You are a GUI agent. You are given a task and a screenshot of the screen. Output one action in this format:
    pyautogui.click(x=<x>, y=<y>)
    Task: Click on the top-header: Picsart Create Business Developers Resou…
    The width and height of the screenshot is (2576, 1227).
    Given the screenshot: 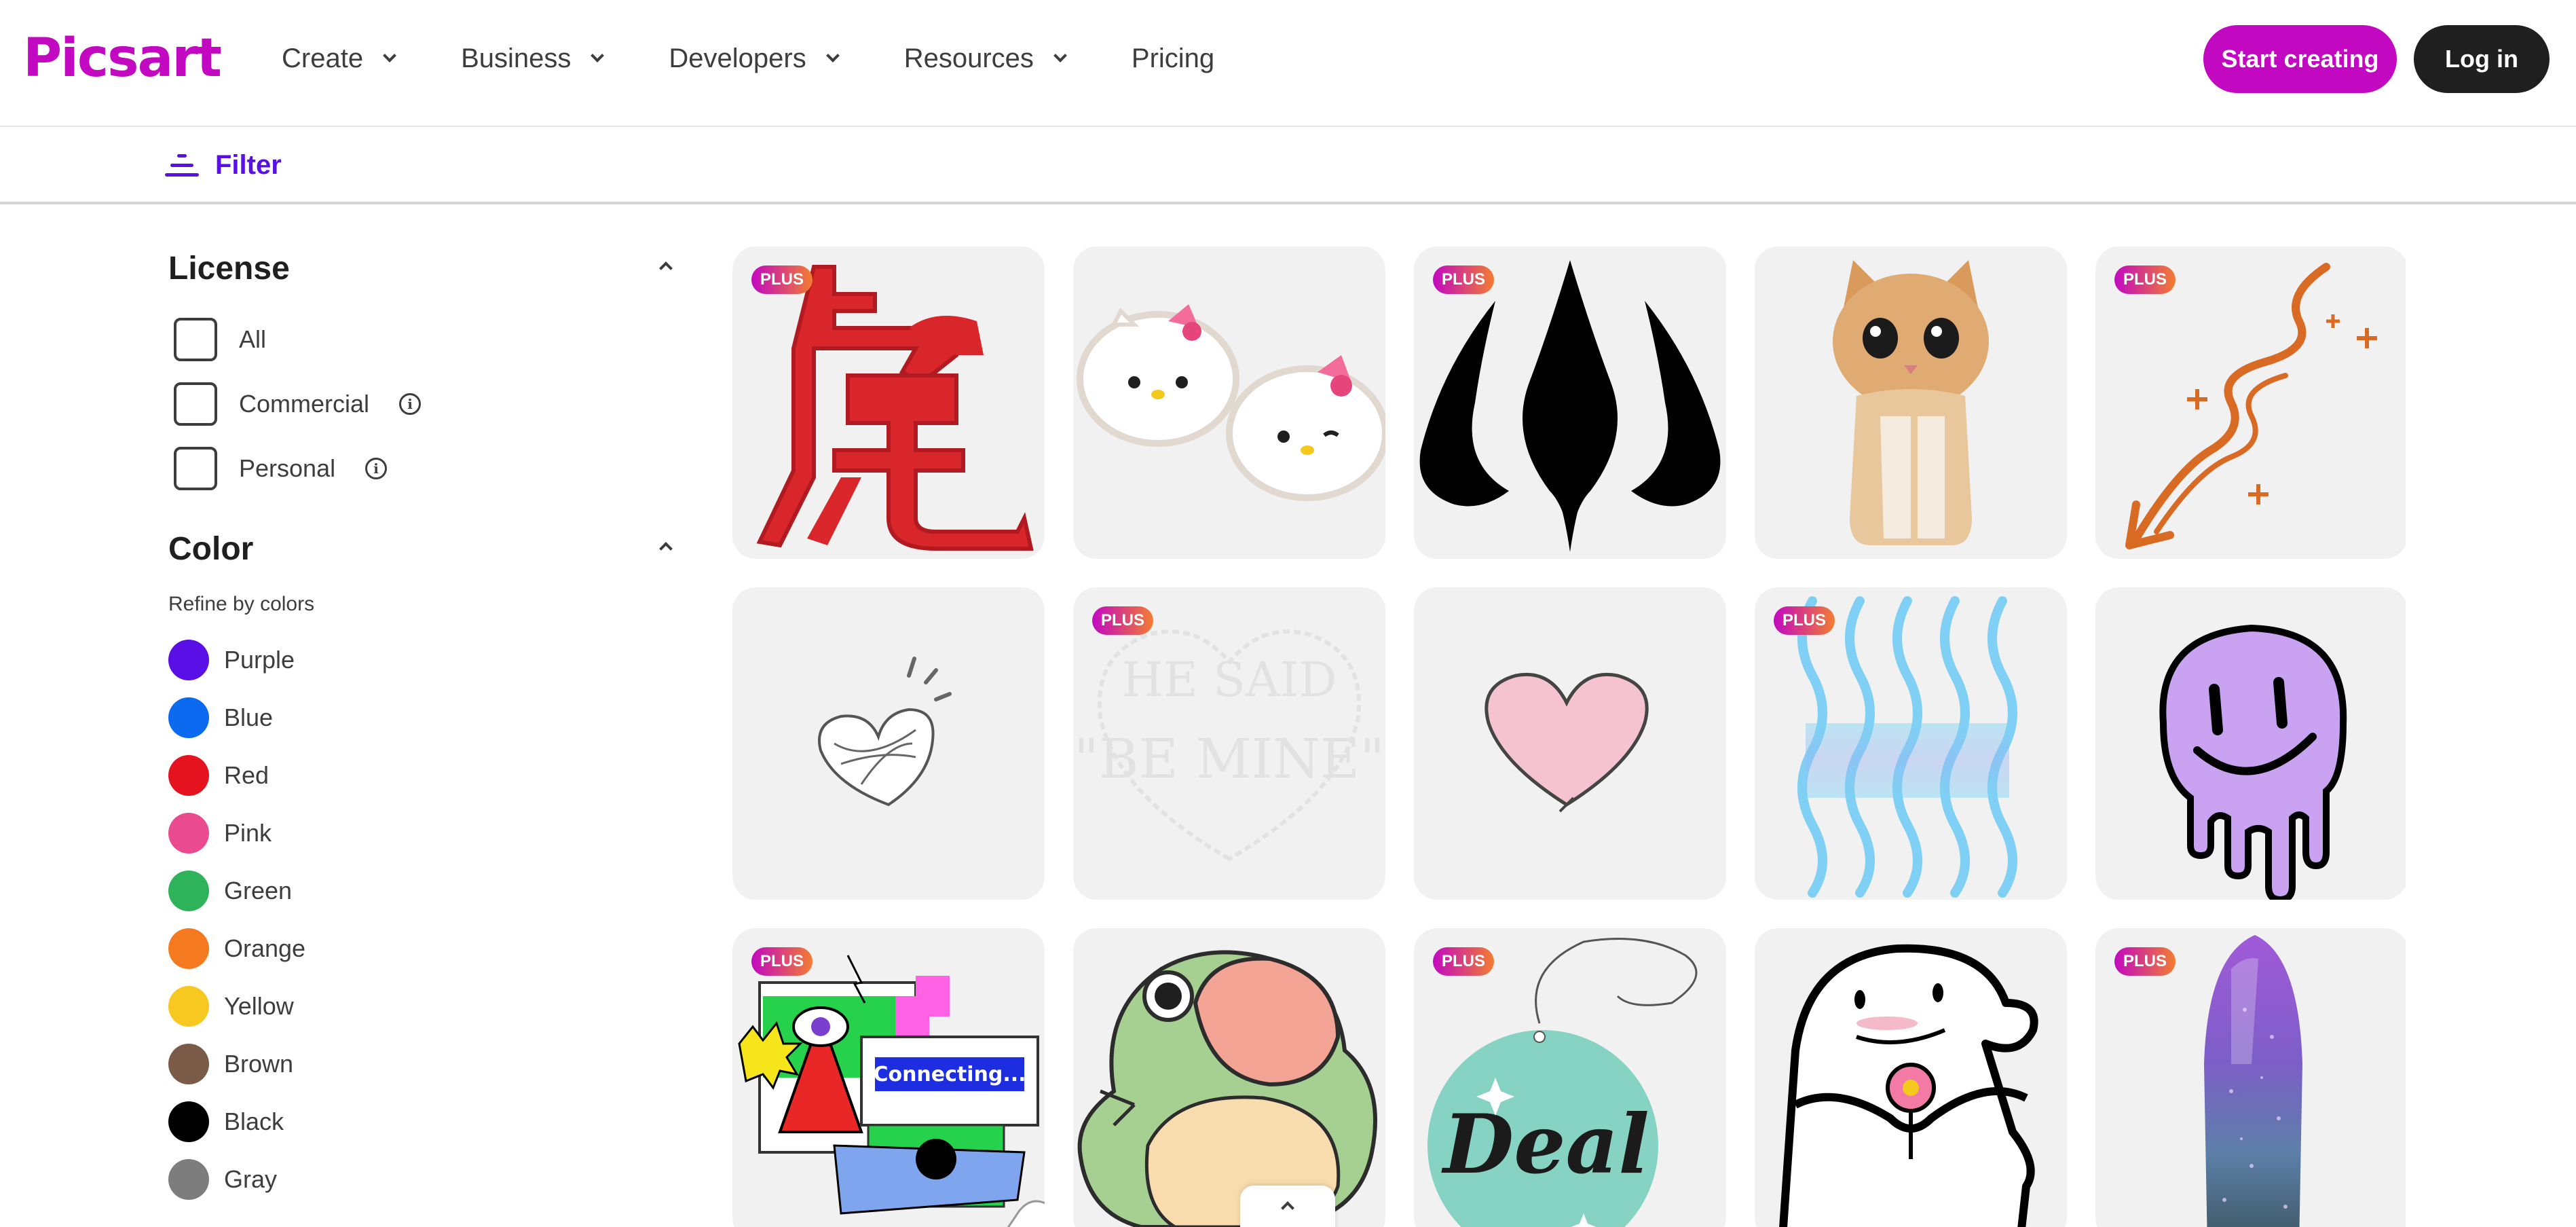 What is the action you would take?
    pyautogui.click(x=1288, y=63)
    